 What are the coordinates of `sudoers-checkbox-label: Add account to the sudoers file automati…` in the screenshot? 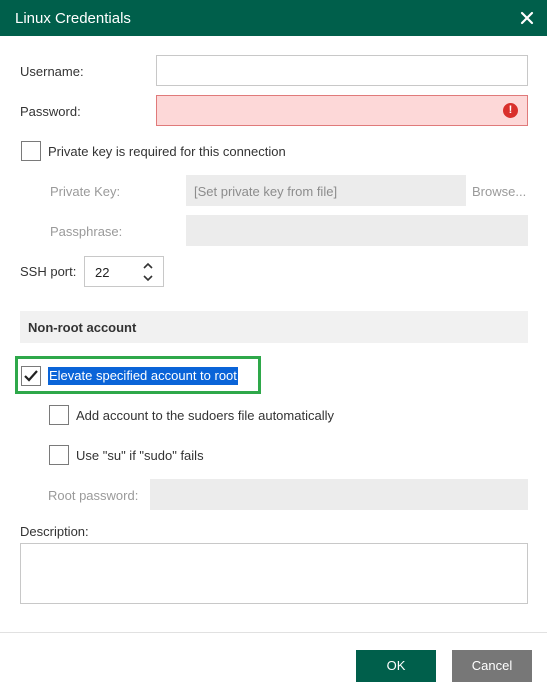 It's located at (205, 415).